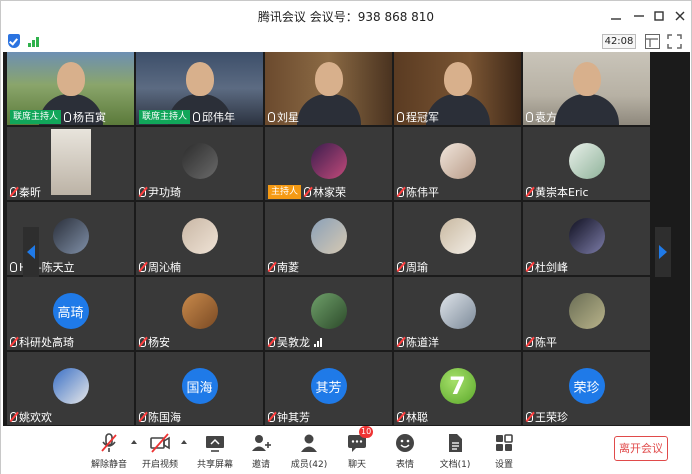  What do you see at coordinates (165, 116) in the screenshot?
I see `host-badge: 联席主持人` at bounding box center [165, 116].